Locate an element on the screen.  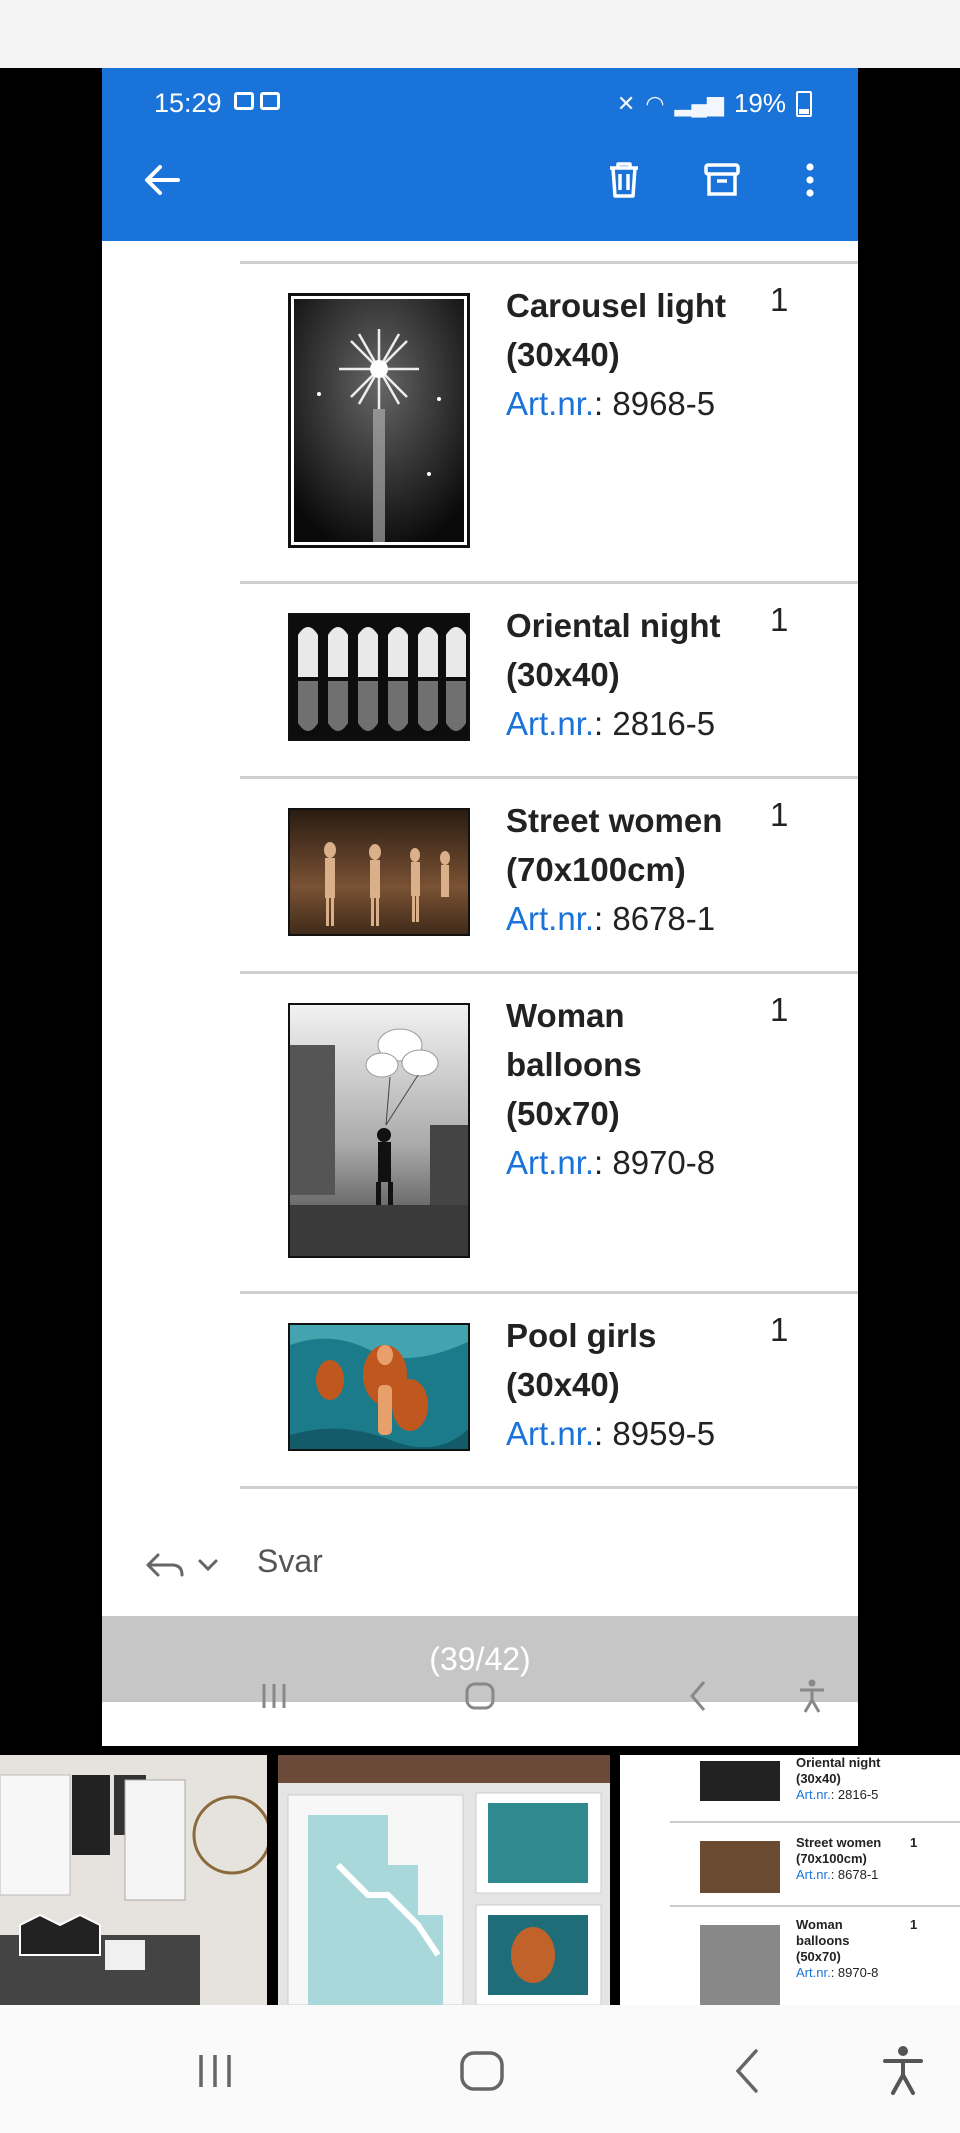
mini-art-number: : 8678-1 is located at coordinates (854, 1874).